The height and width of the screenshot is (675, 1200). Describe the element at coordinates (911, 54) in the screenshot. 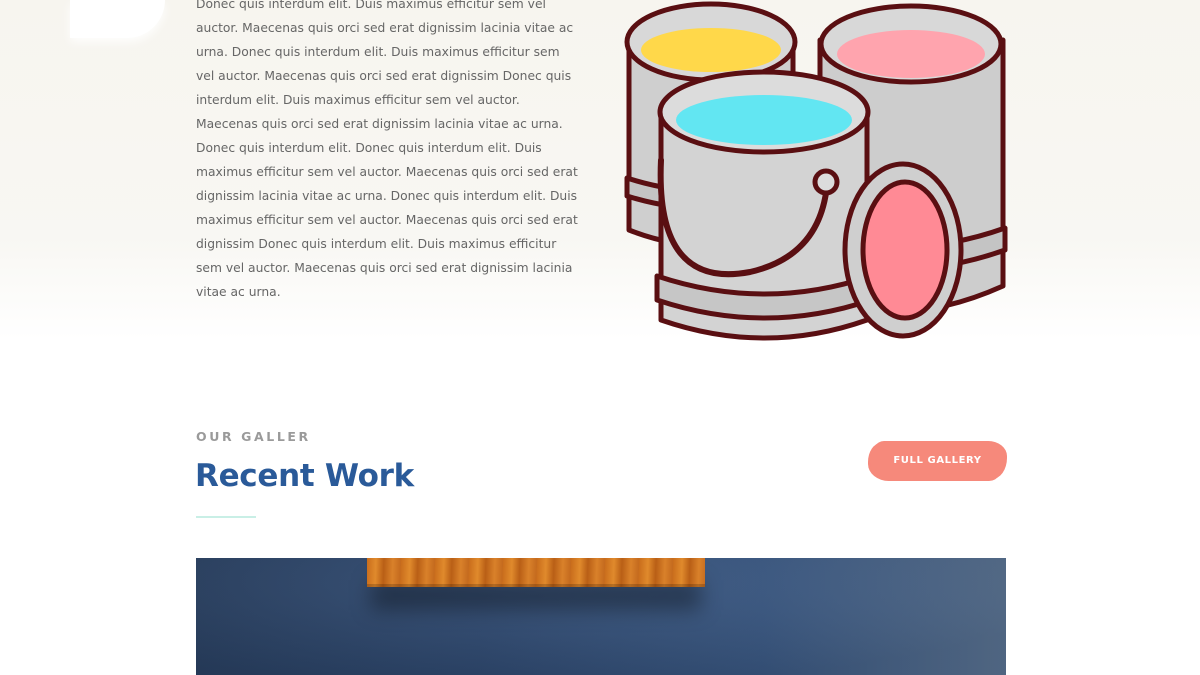

I see `pink-paint` at that location.